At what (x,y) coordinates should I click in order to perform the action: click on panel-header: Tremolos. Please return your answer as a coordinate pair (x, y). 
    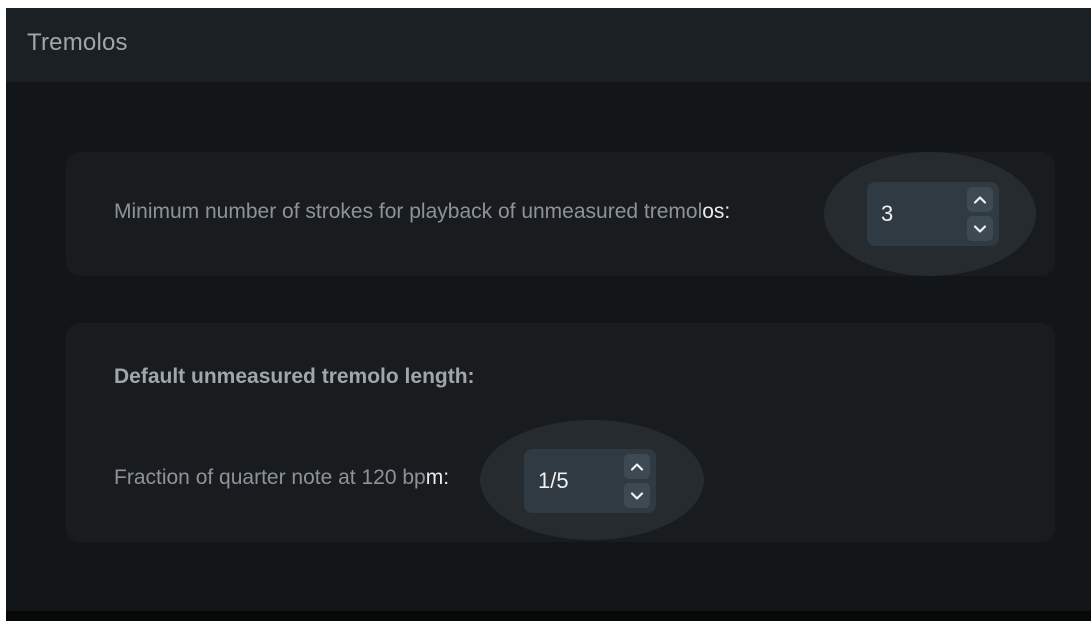
    Looking at the image, I should click on (548, 45).